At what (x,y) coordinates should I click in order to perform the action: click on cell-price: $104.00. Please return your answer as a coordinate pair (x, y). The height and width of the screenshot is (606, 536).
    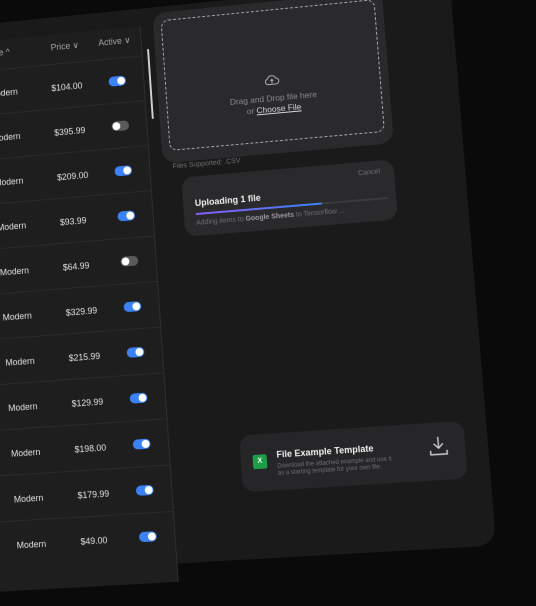
    Looking at the image, I should click on (67, 87).